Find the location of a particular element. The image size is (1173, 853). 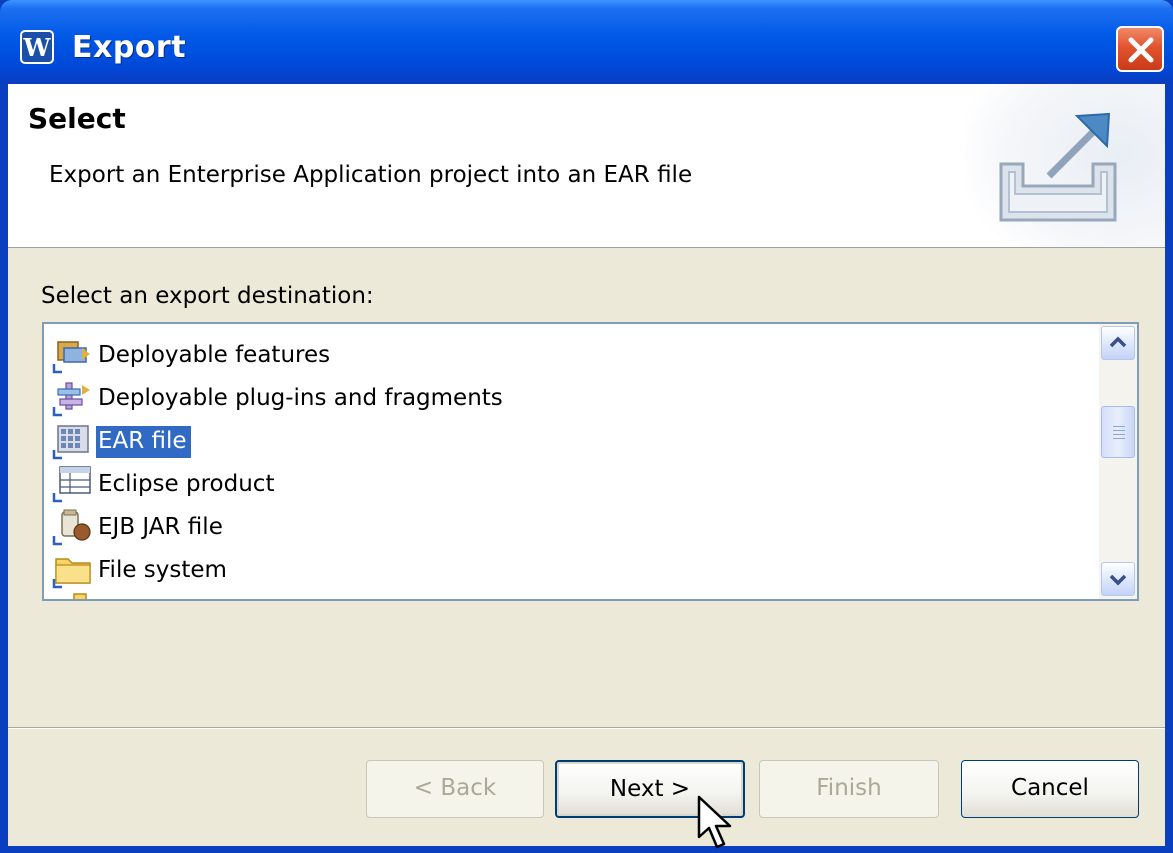

close-button is located at coordinates (1140, 49).